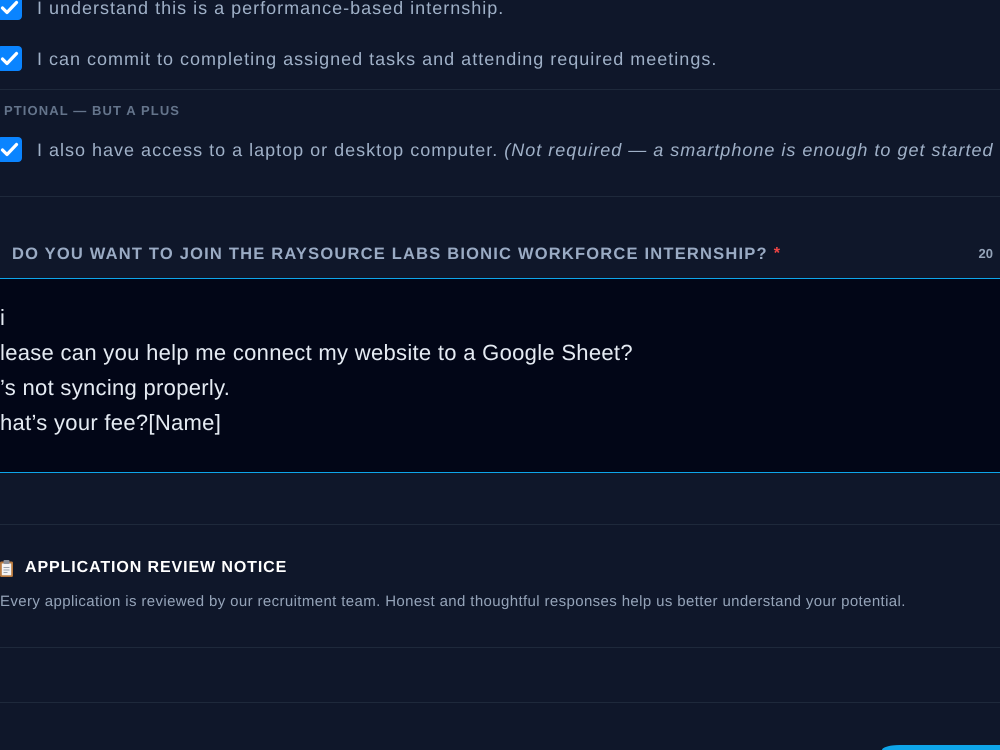 Image resolution: width=1000 pixels, height=750 pixels. I want to click on required-asterisk: *, so click(777, 254).